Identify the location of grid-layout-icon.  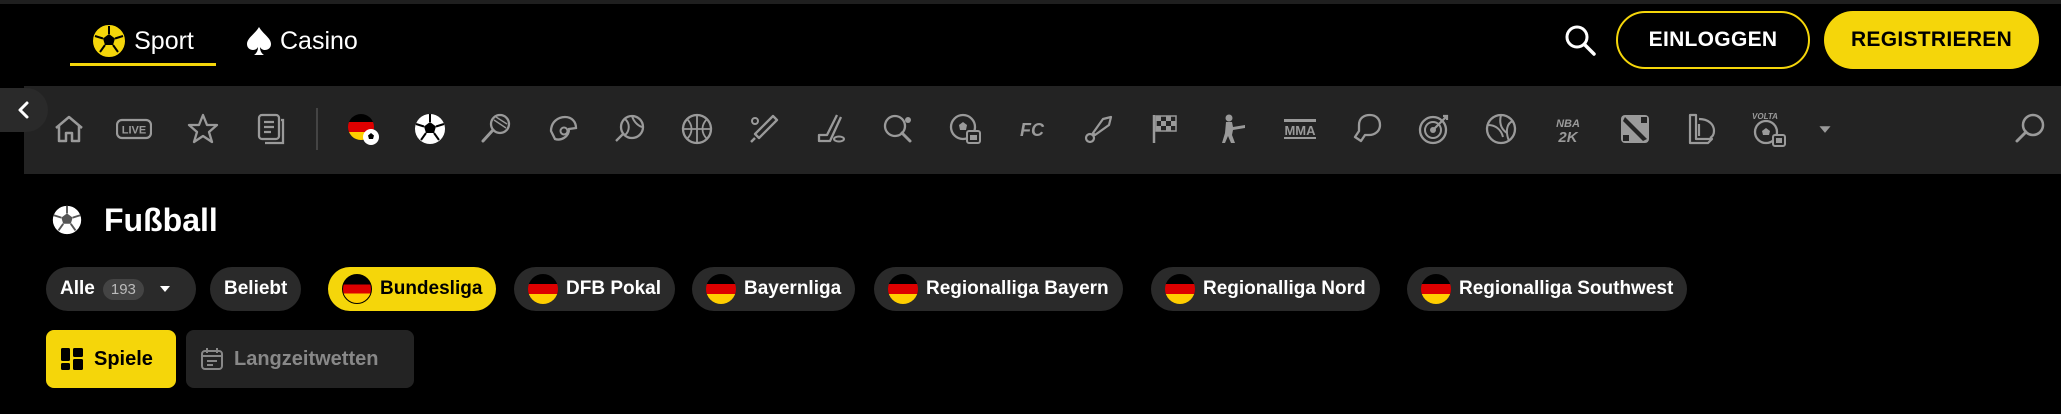
(72, 359).